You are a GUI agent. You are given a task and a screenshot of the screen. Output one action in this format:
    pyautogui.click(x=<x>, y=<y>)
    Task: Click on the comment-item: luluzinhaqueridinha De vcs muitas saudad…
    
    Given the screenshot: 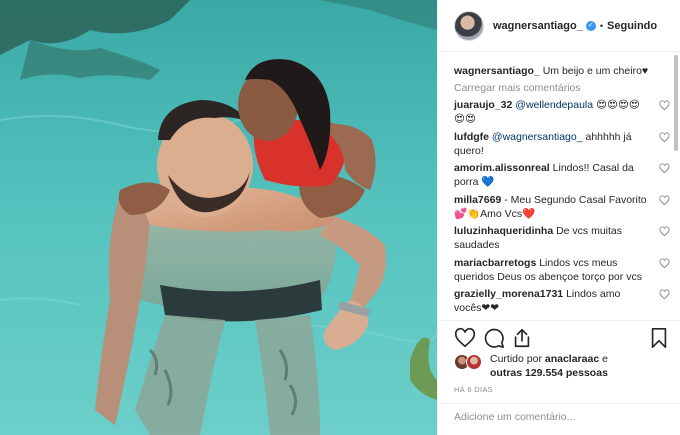 What is the action you would take?
    pyautogui.click(x=562, y=238)
    